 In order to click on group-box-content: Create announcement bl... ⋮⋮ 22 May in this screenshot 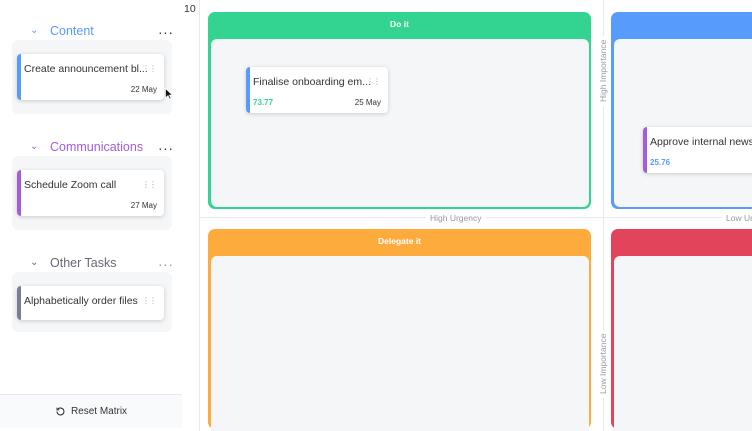, I will do `click(92, 77)`.